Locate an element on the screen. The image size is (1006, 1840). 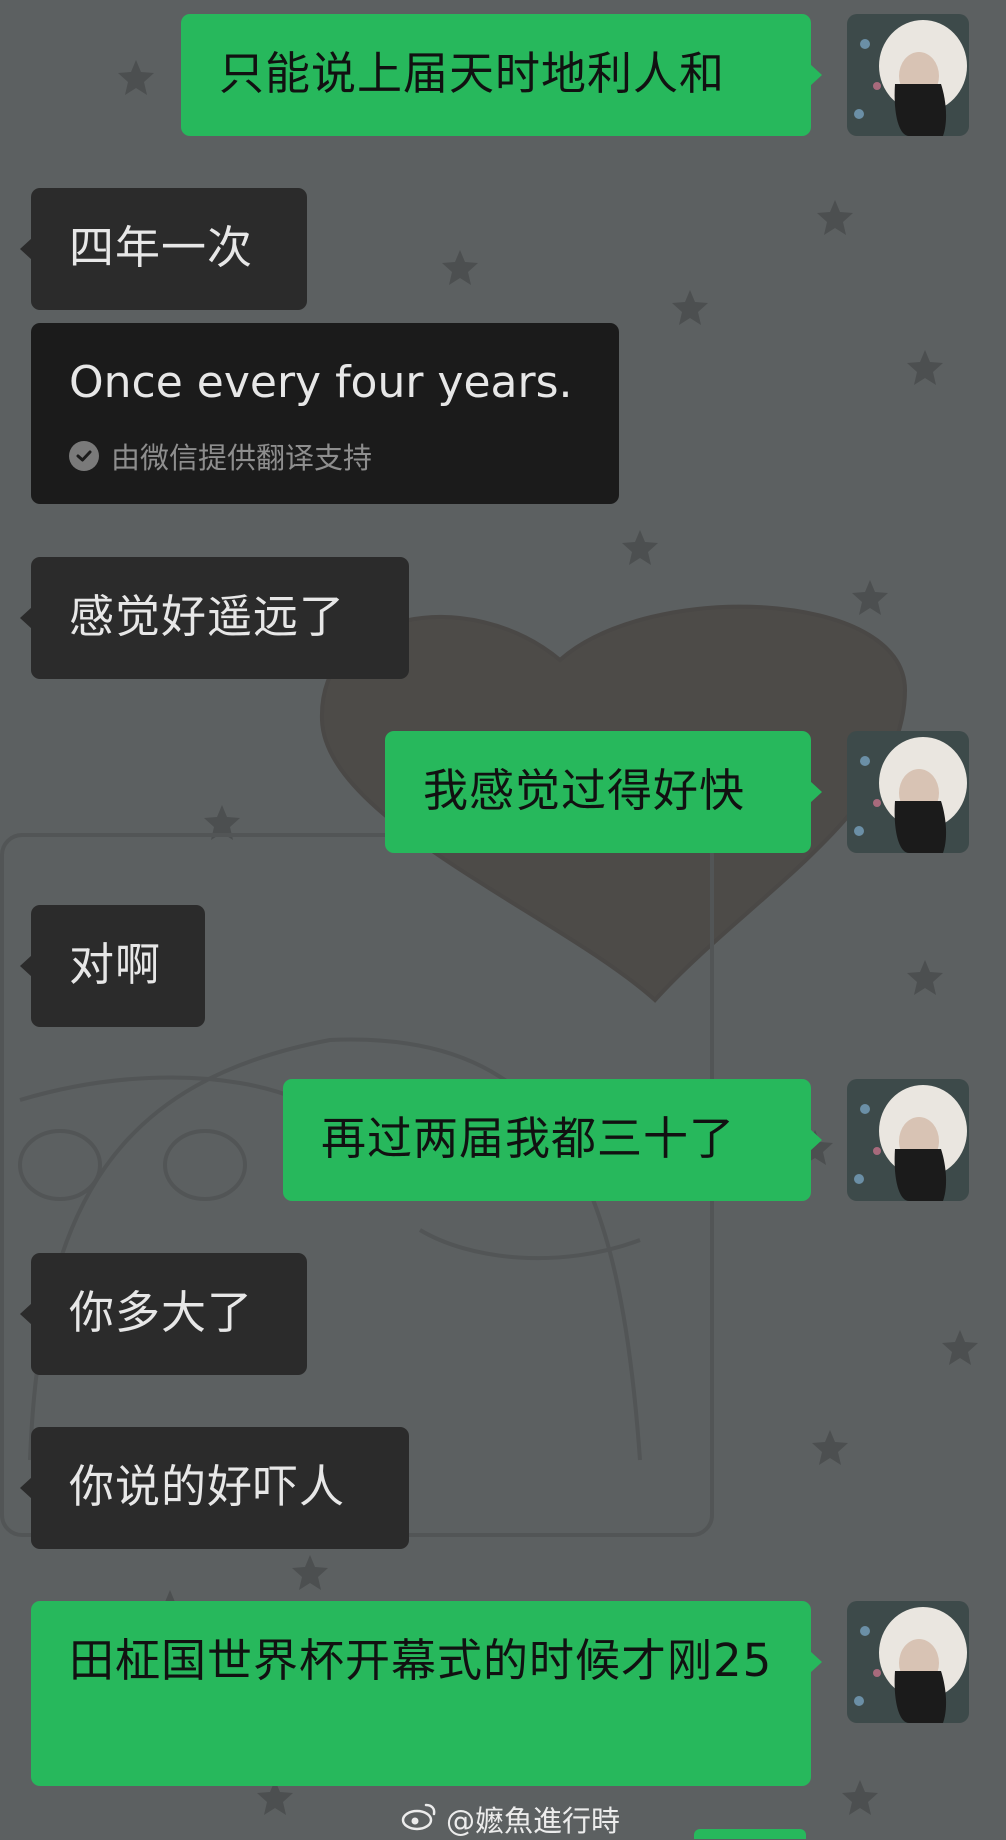
message-bubble-incoming: 你多大了 is located at coordinates (163, 1314).